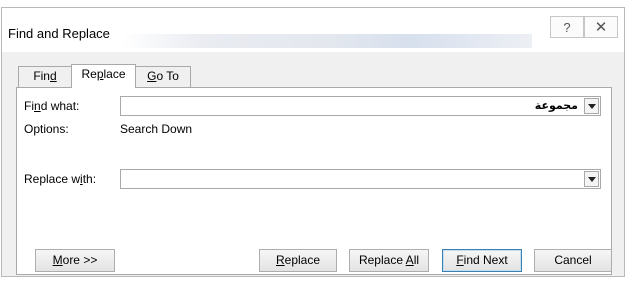 Image resolution: width=628 pixels, height=291 pixels. What do you see at coordinates (360, 179) in the screenshot?
I see `replace-with-combo` at bounding box center [360, 179].